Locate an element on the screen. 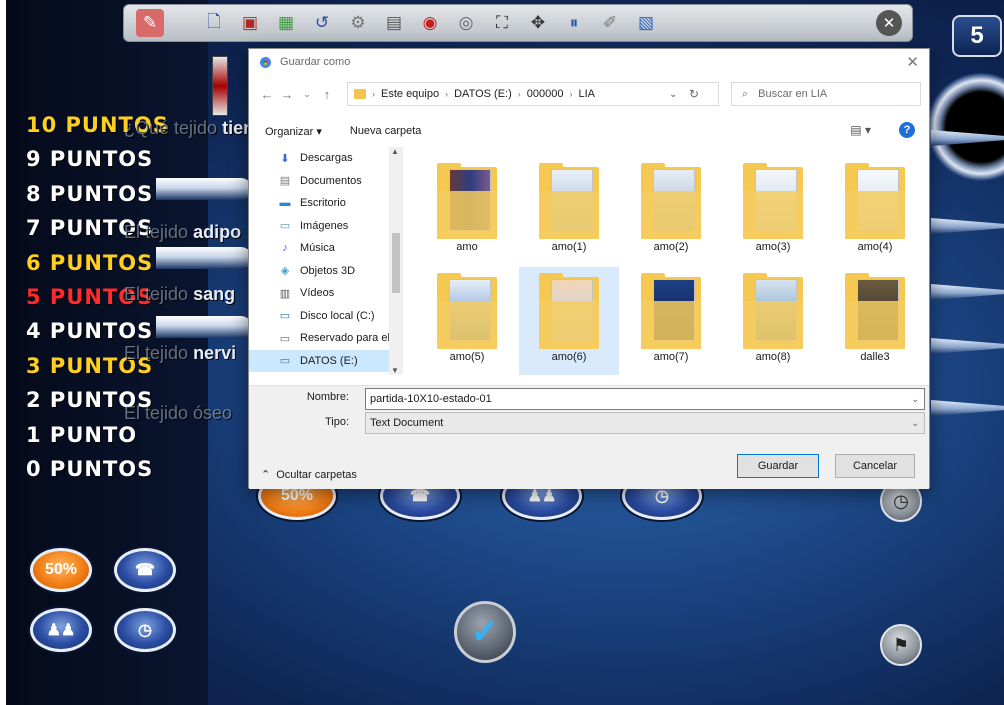 The image size is (1004, 705). fifty-fifty-small-button: 50% is located at coordinates (61, 570).